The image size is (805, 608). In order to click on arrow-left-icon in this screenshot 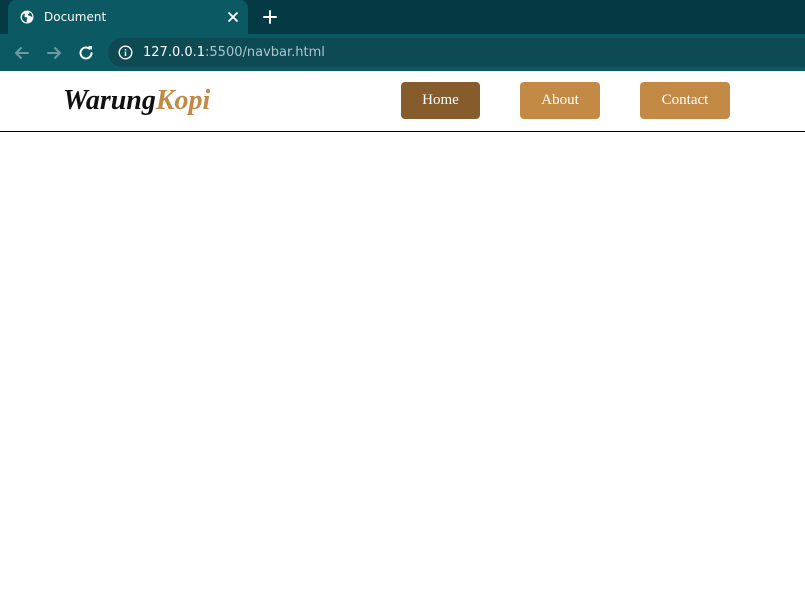, I will do `click(22, 53)`.